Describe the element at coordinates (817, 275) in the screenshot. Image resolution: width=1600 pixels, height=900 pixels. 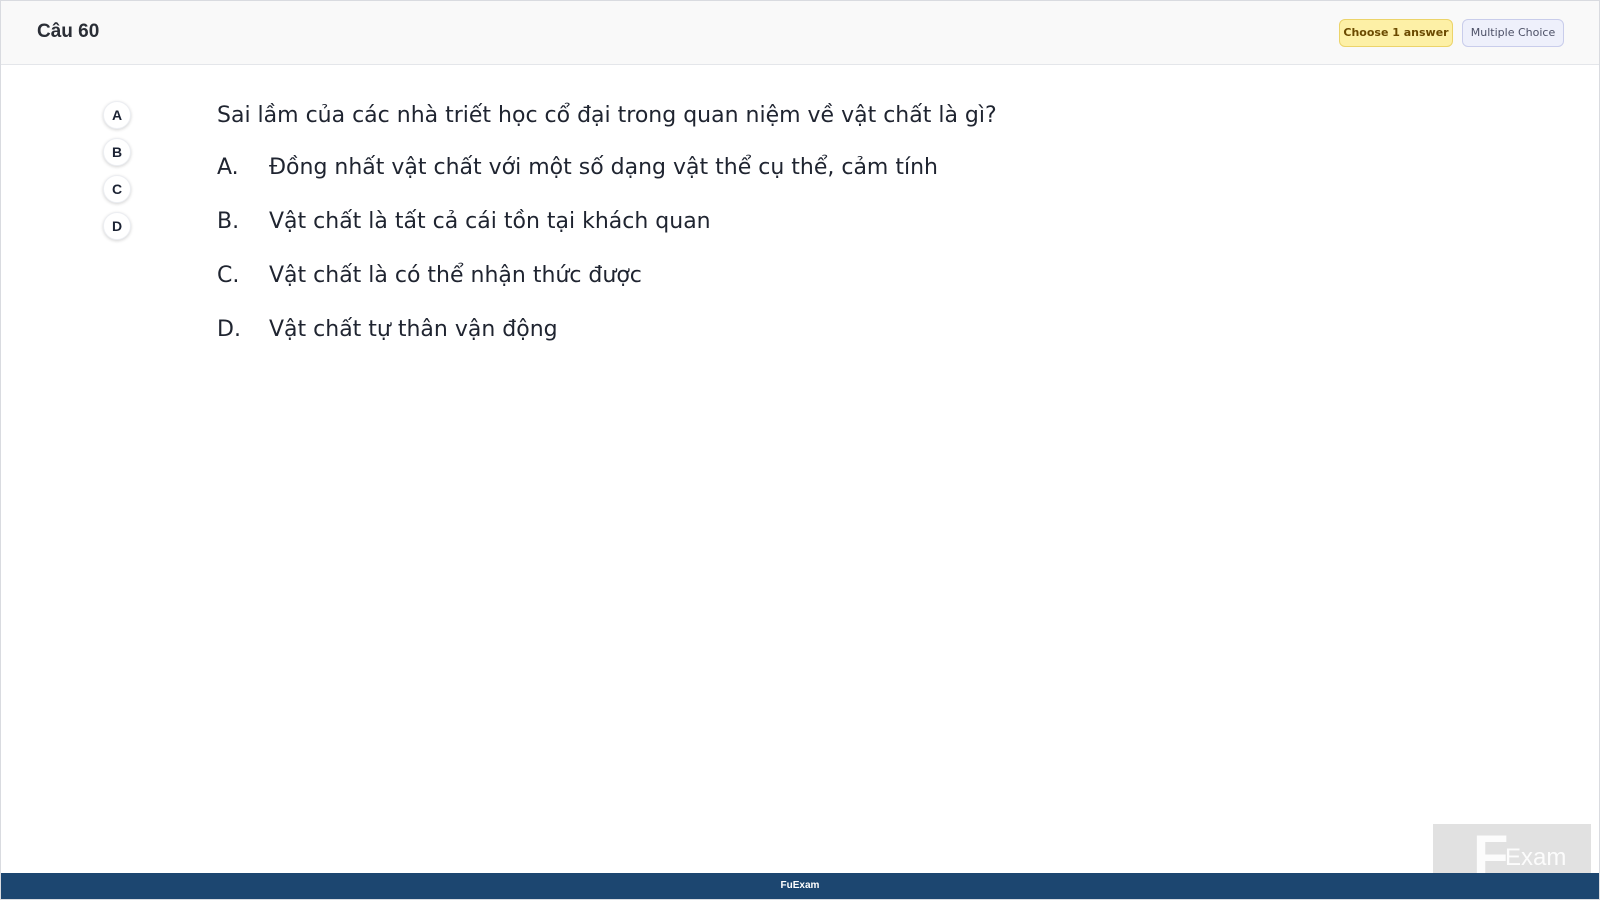
I see `answer-option-c: C. Vật chất là có thể nhận thức được` at that location.